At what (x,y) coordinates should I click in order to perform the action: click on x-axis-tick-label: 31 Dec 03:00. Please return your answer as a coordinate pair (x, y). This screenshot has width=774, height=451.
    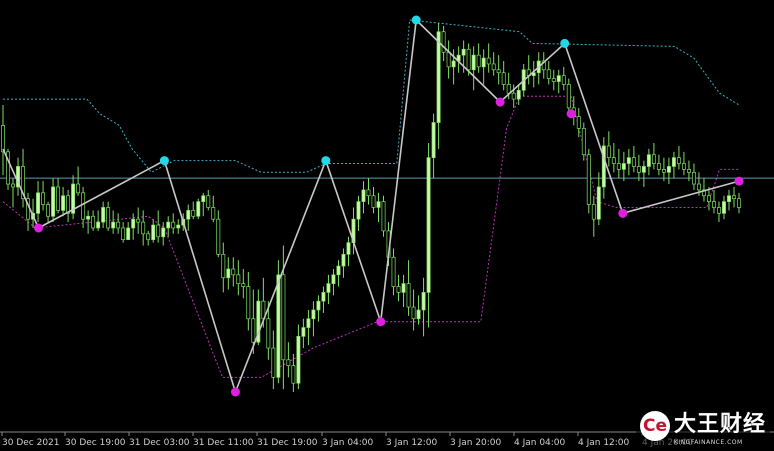
    Looking at the image, I should click on (159, 443).